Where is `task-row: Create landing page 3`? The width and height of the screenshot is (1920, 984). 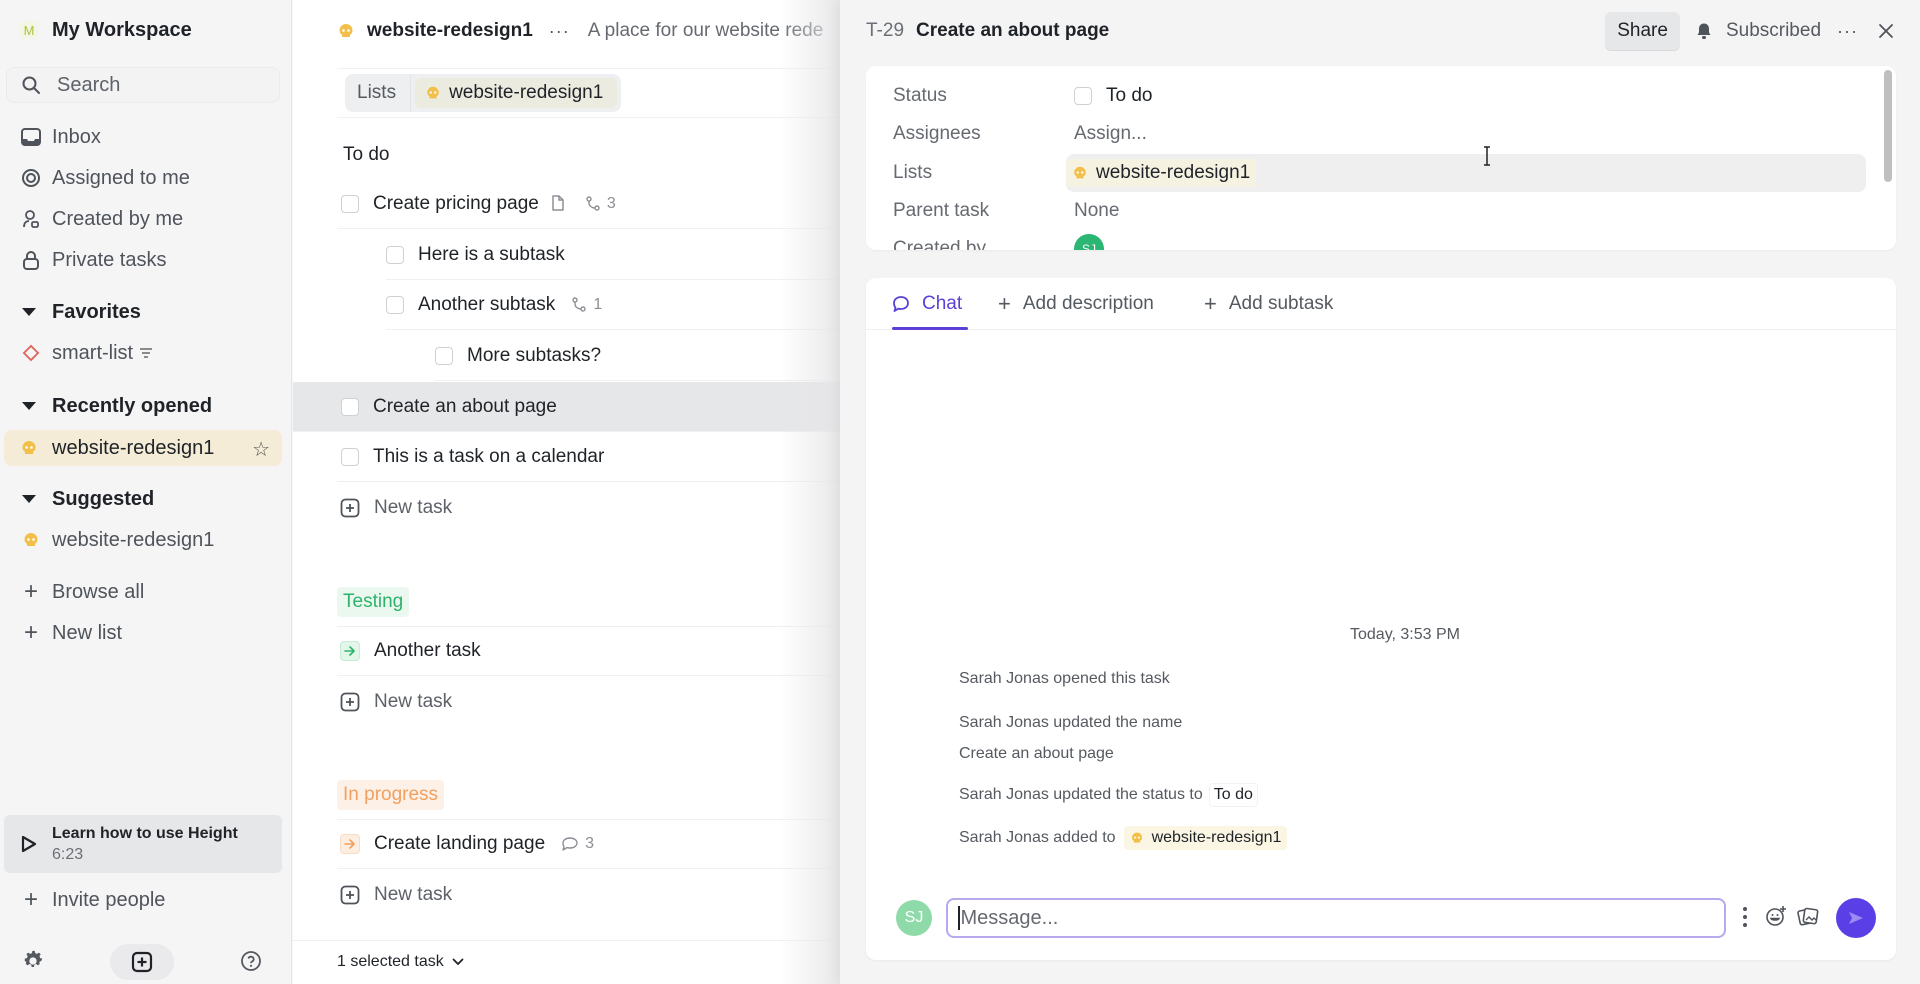
task-row: Create landing page 3 is located at coordinates (588, 844).